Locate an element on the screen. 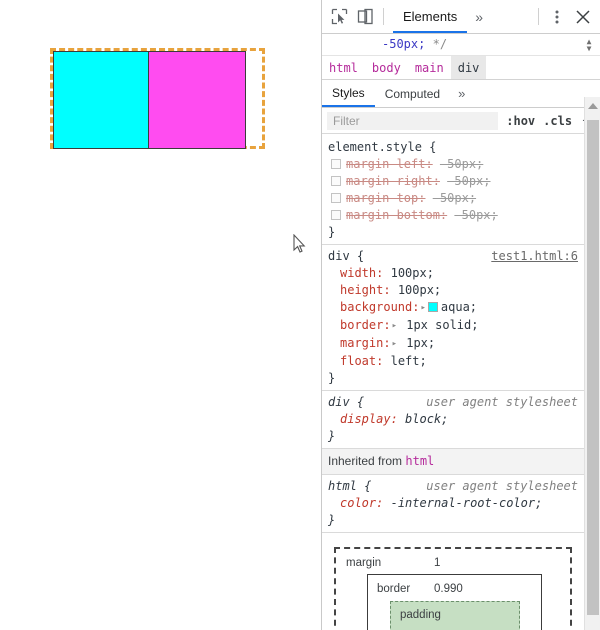  property-margin: margin:▸ 1px; is located at coordinates (456, 344).